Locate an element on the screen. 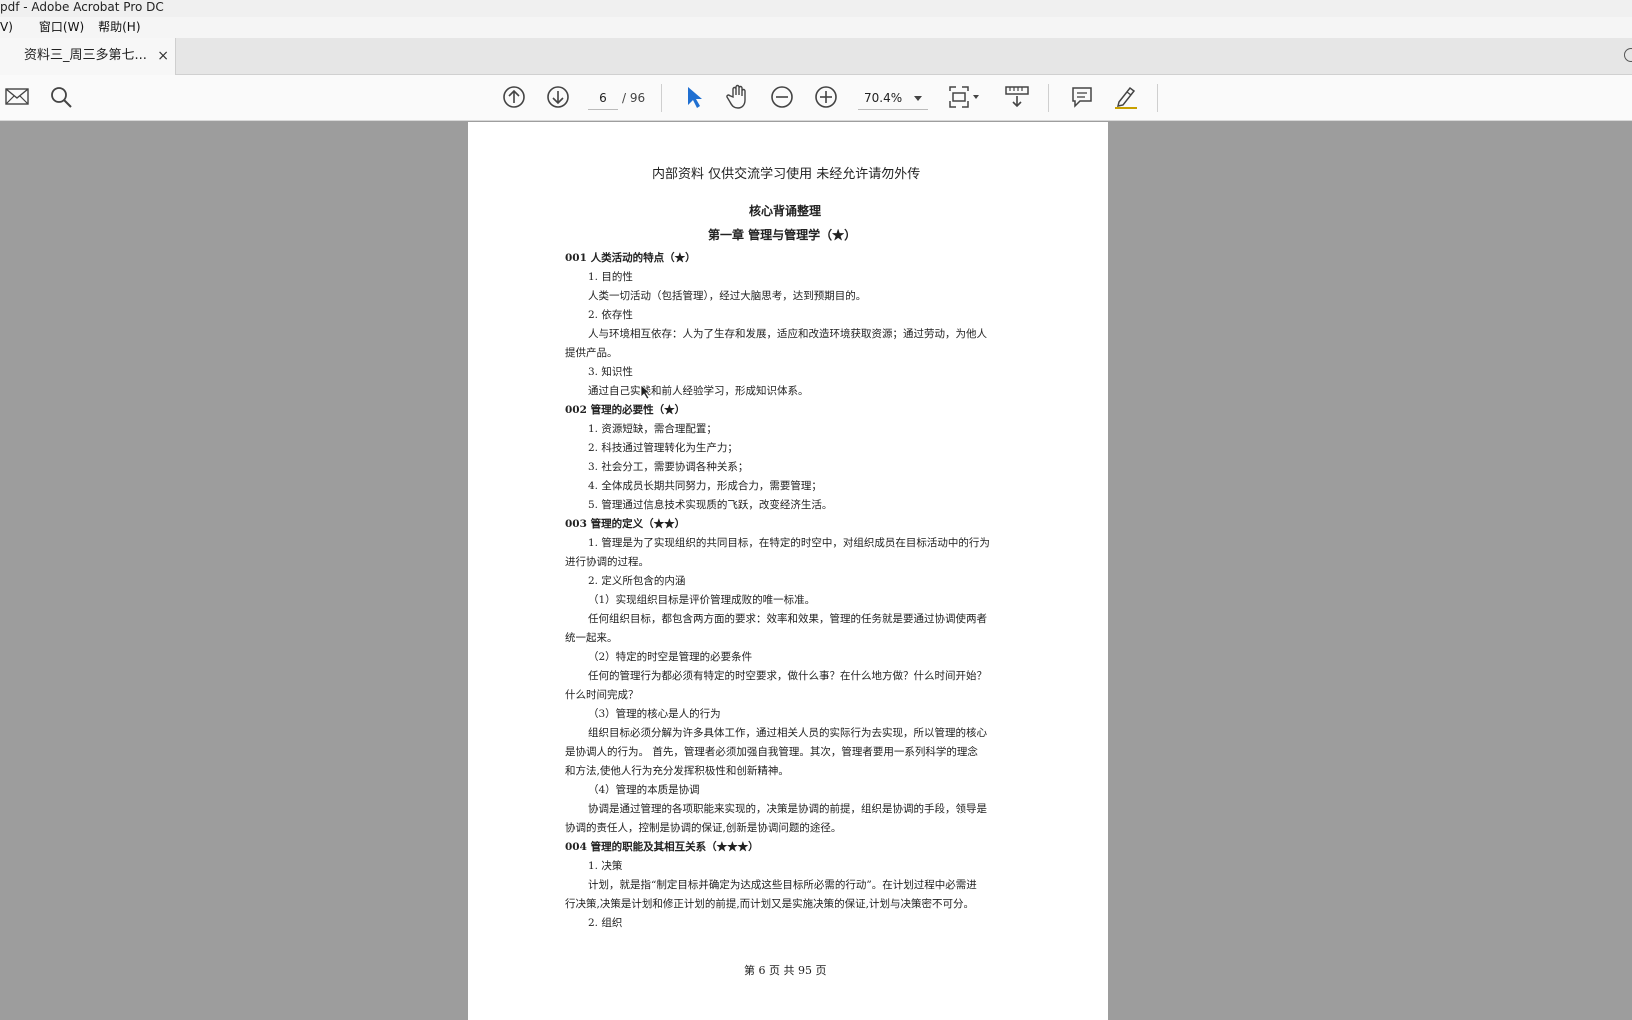 This screenshot has height=1020, width=1632. text-line: 2. 组织 is located at coordinates (605, 923).